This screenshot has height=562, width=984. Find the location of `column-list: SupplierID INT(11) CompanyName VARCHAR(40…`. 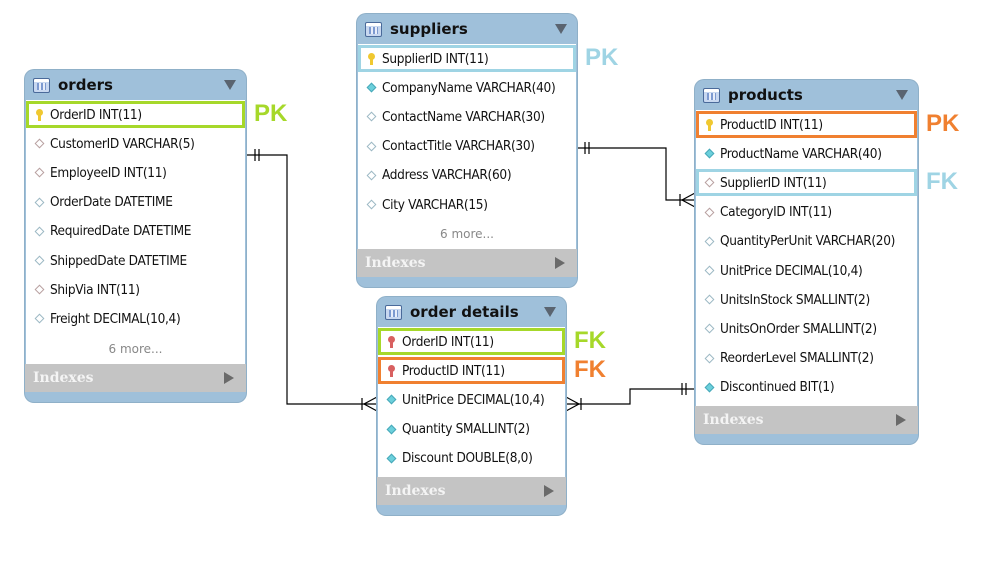

column-list: SupplierID INT(11) CompanyName VARCHAR(40… is located at coordinates (467, 147).